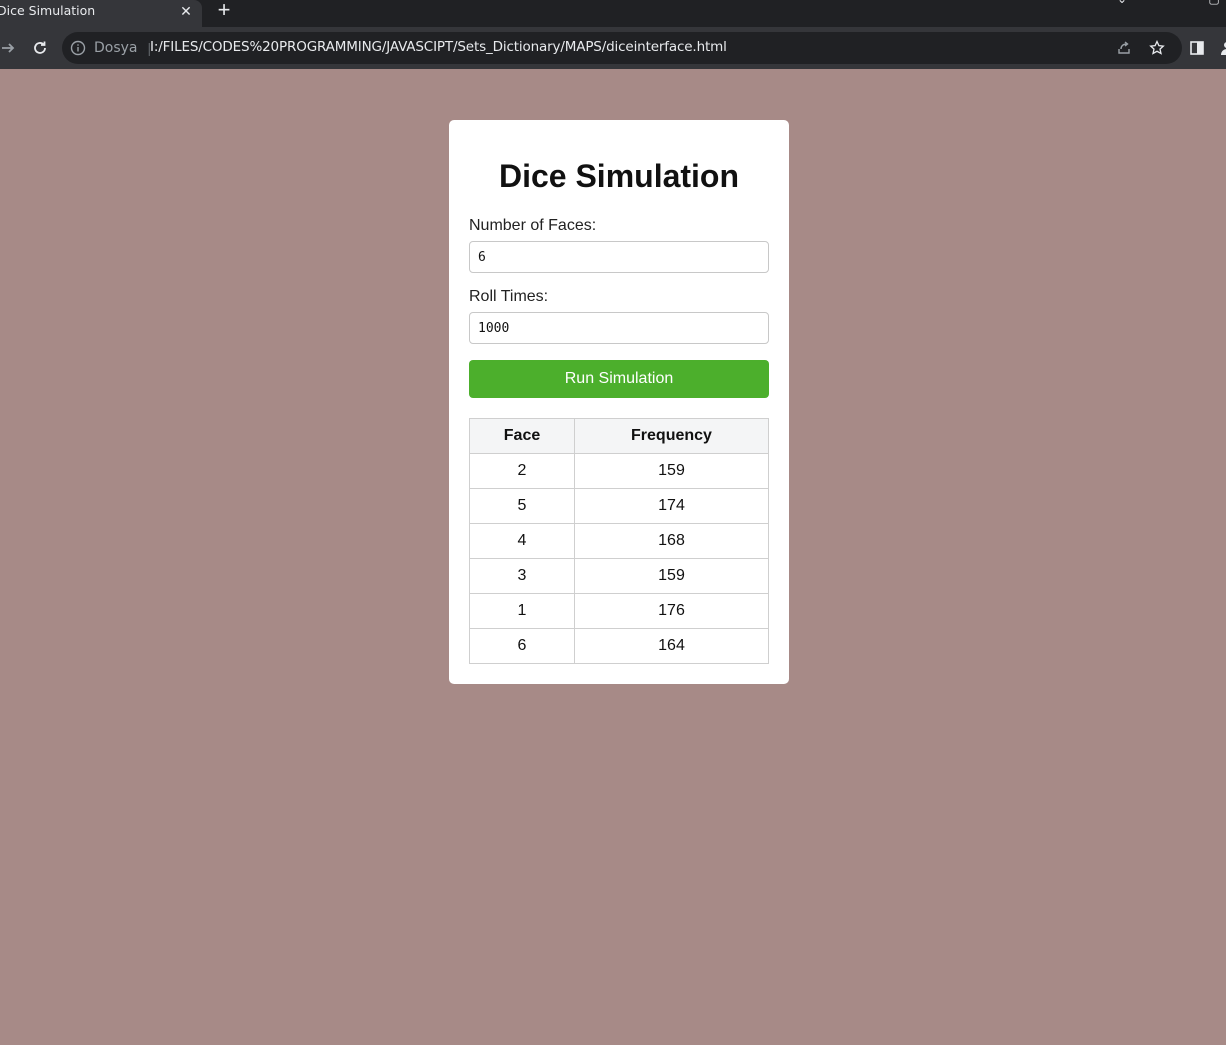 This screenshot has height=1045, width=1226. What do you see at coordinates (1157, 48) in the screenshot?
I see `star-icon` at bounding box center [1157, 48].